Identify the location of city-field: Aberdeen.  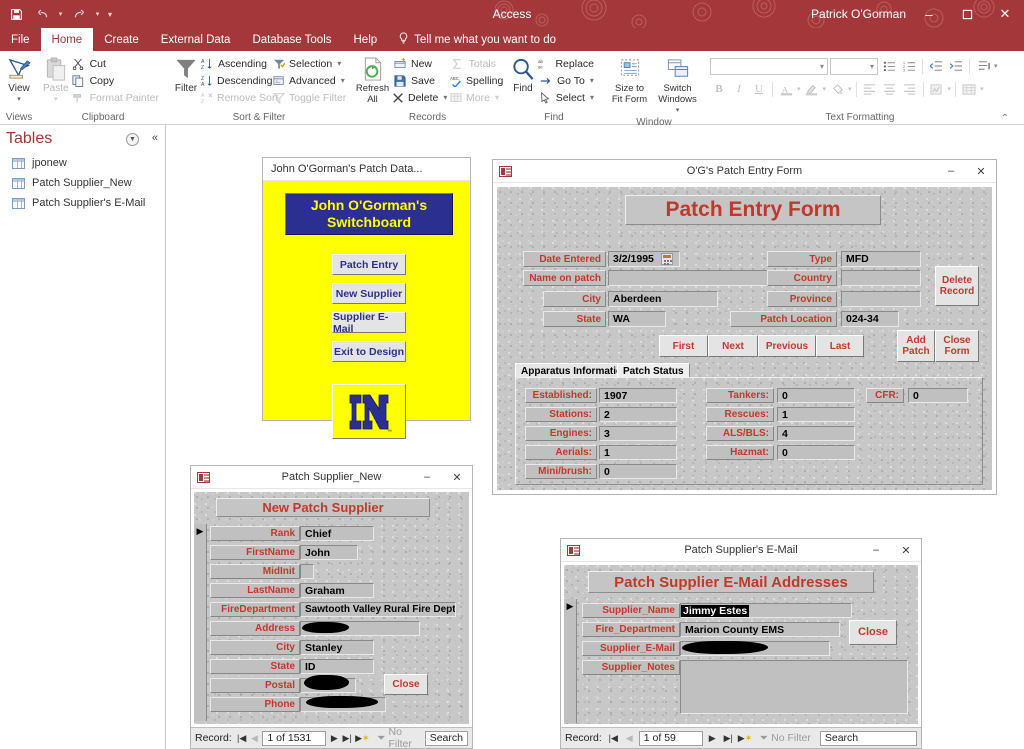
(663, 299).